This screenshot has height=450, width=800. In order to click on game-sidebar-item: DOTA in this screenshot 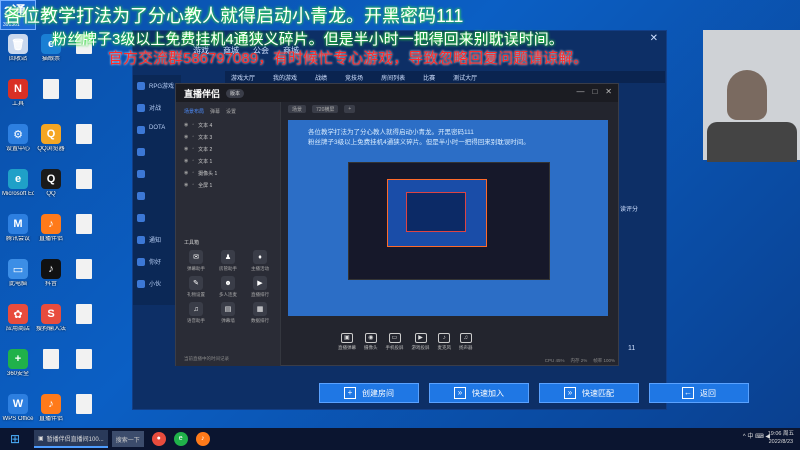, I will do `click(157, 130)`.